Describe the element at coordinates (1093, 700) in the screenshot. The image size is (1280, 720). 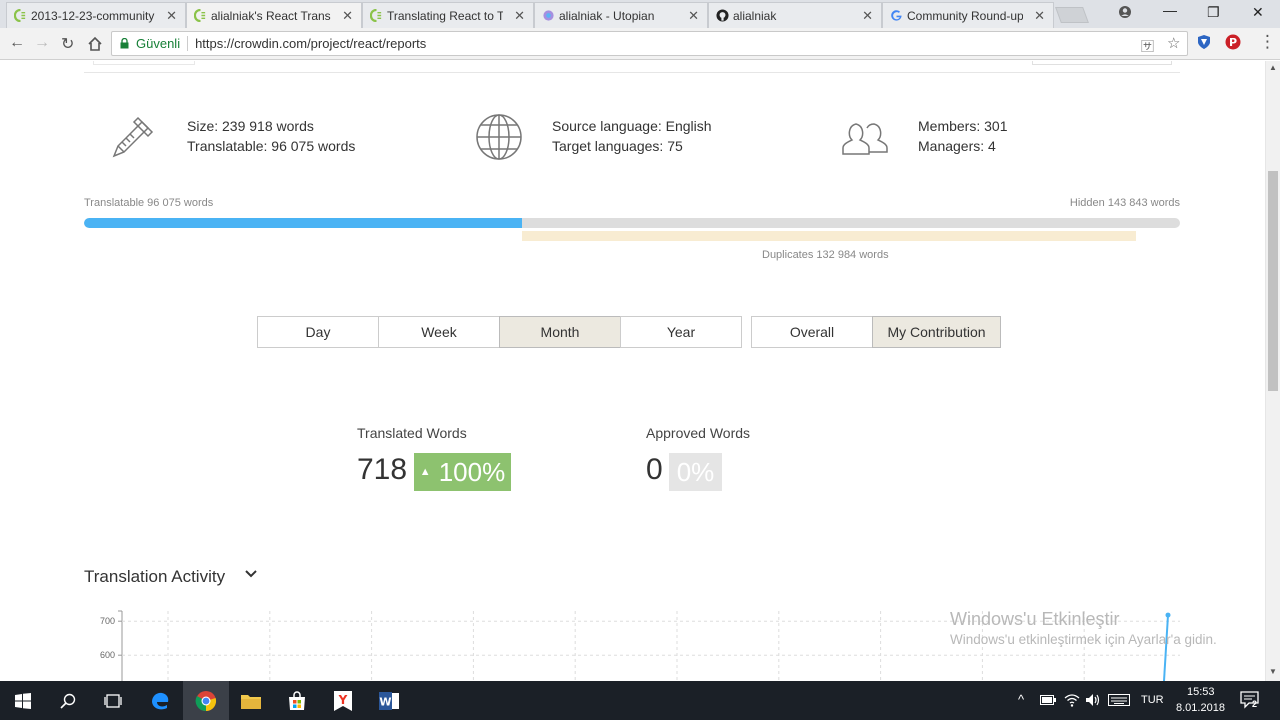
I see `volume-icon` at that location.